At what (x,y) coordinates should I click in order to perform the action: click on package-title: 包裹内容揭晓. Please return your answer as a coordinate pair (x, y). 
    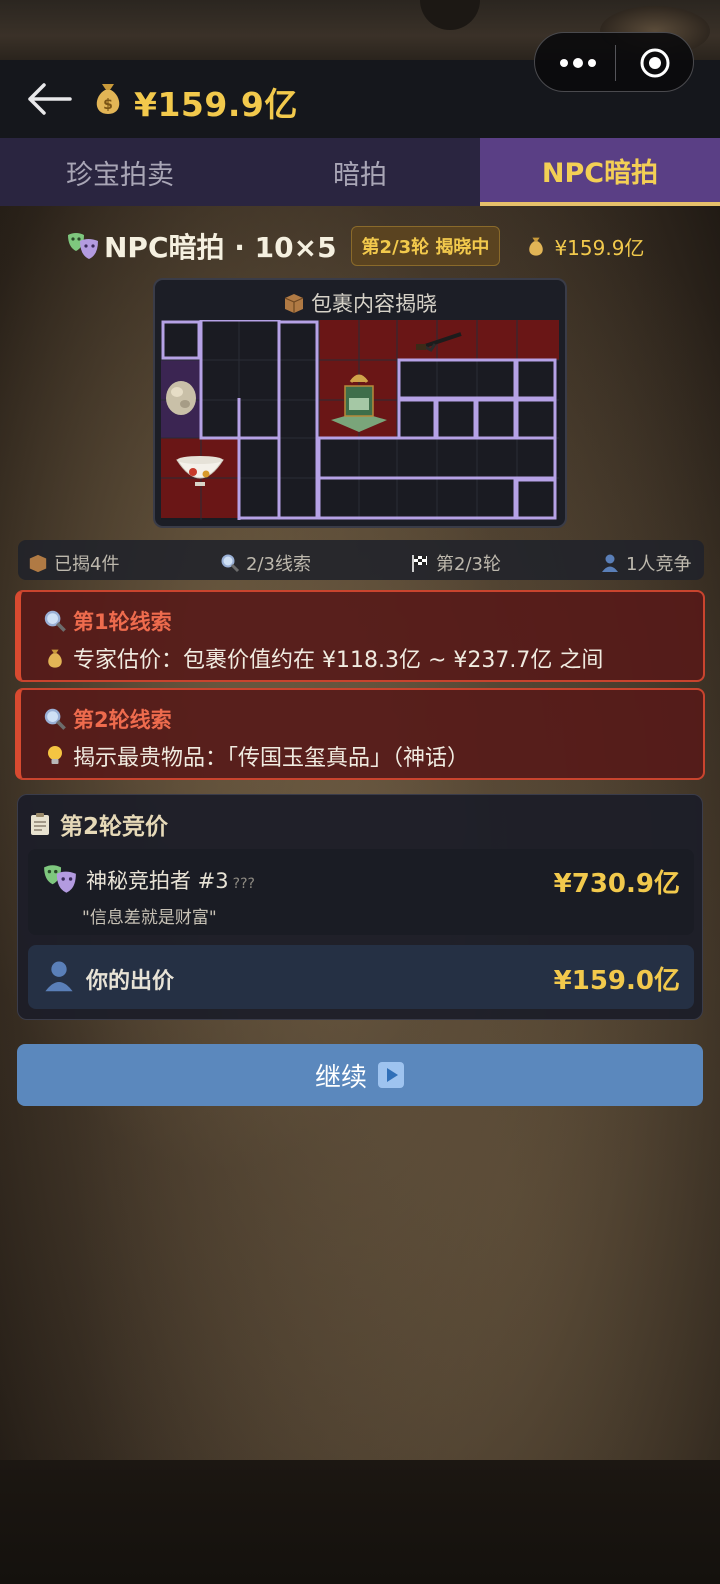
    Looking at the image, I should click on (360, 303).